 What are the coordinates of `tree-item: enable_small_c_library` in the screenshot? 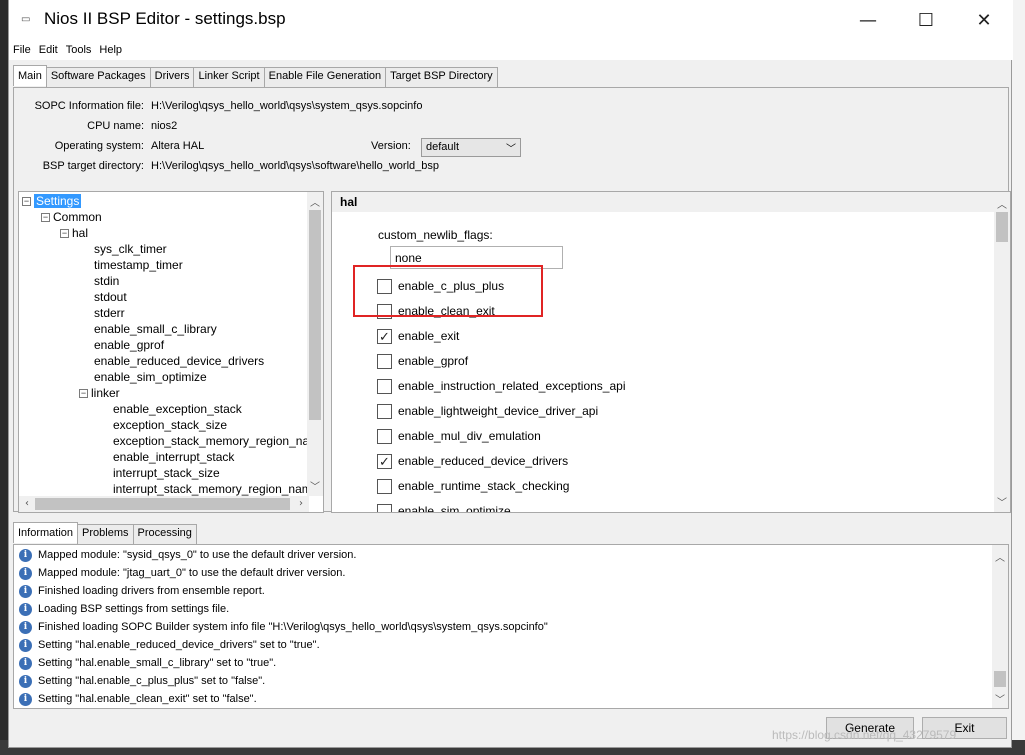 It's located at (155, 329).